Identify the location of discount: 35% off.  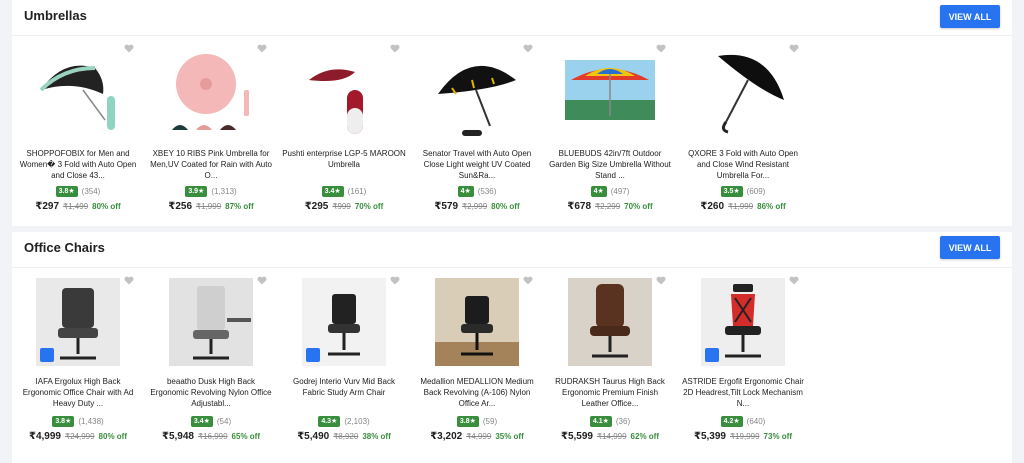
(509, 436).